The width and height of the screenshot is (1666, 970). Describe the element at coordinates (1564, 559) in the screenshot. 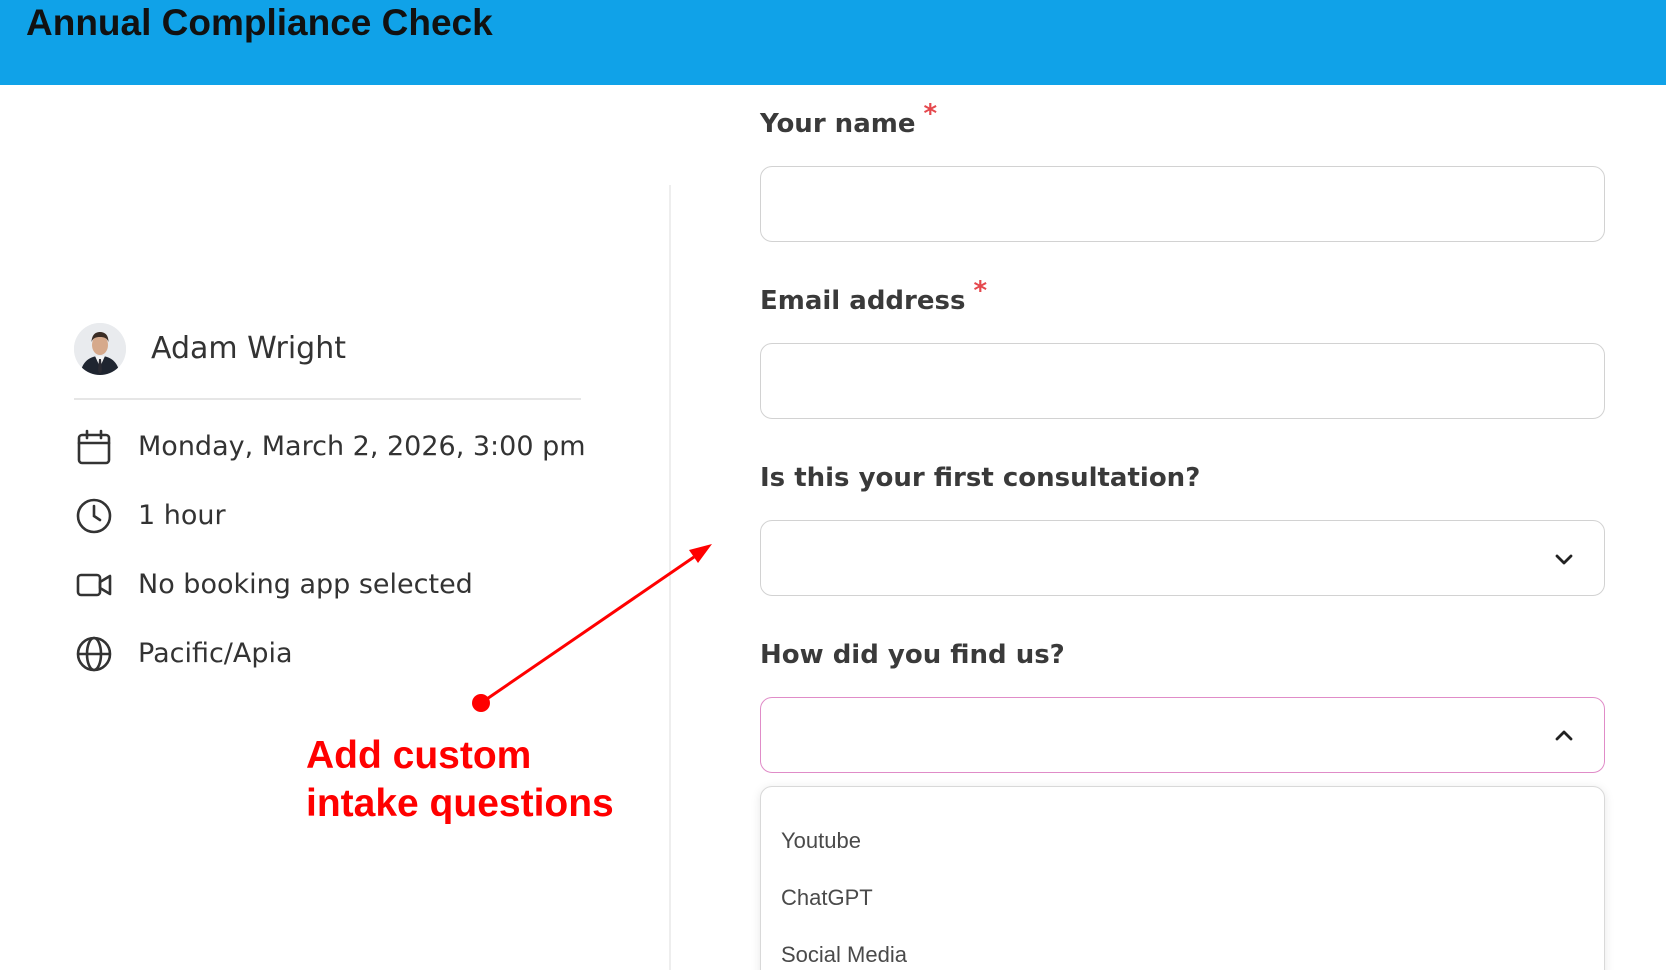

I see `chevron-down-icon` at that location.